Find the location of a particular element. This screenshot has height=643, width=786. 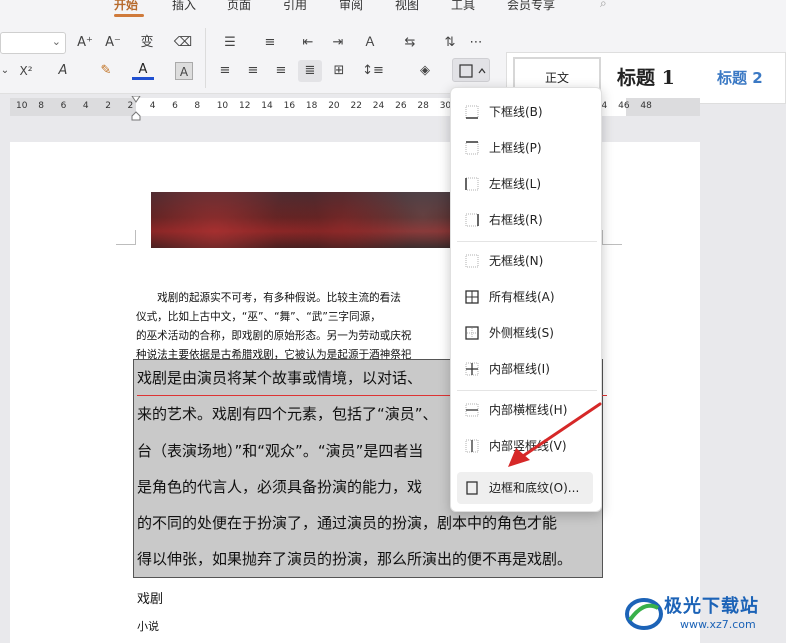

menu-item-label: 左框线(L) is located at coordinates (515, 184).